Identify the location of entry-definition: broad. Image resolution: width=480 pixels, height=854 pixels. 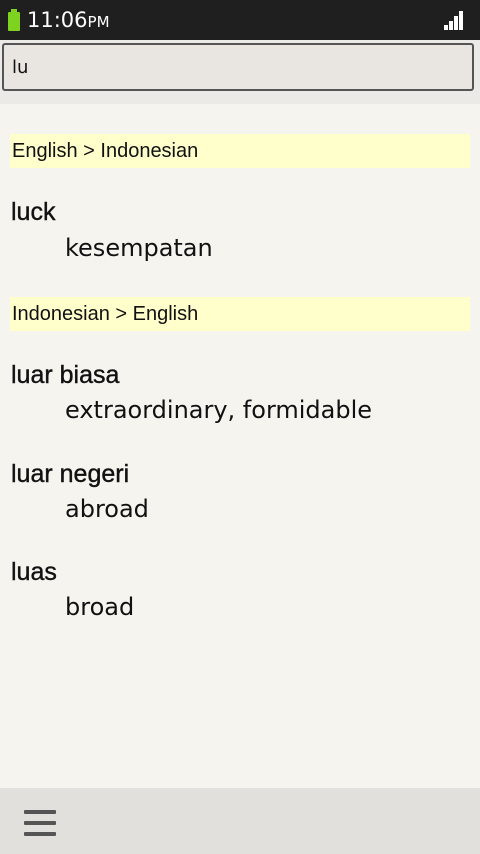
(100, 607).